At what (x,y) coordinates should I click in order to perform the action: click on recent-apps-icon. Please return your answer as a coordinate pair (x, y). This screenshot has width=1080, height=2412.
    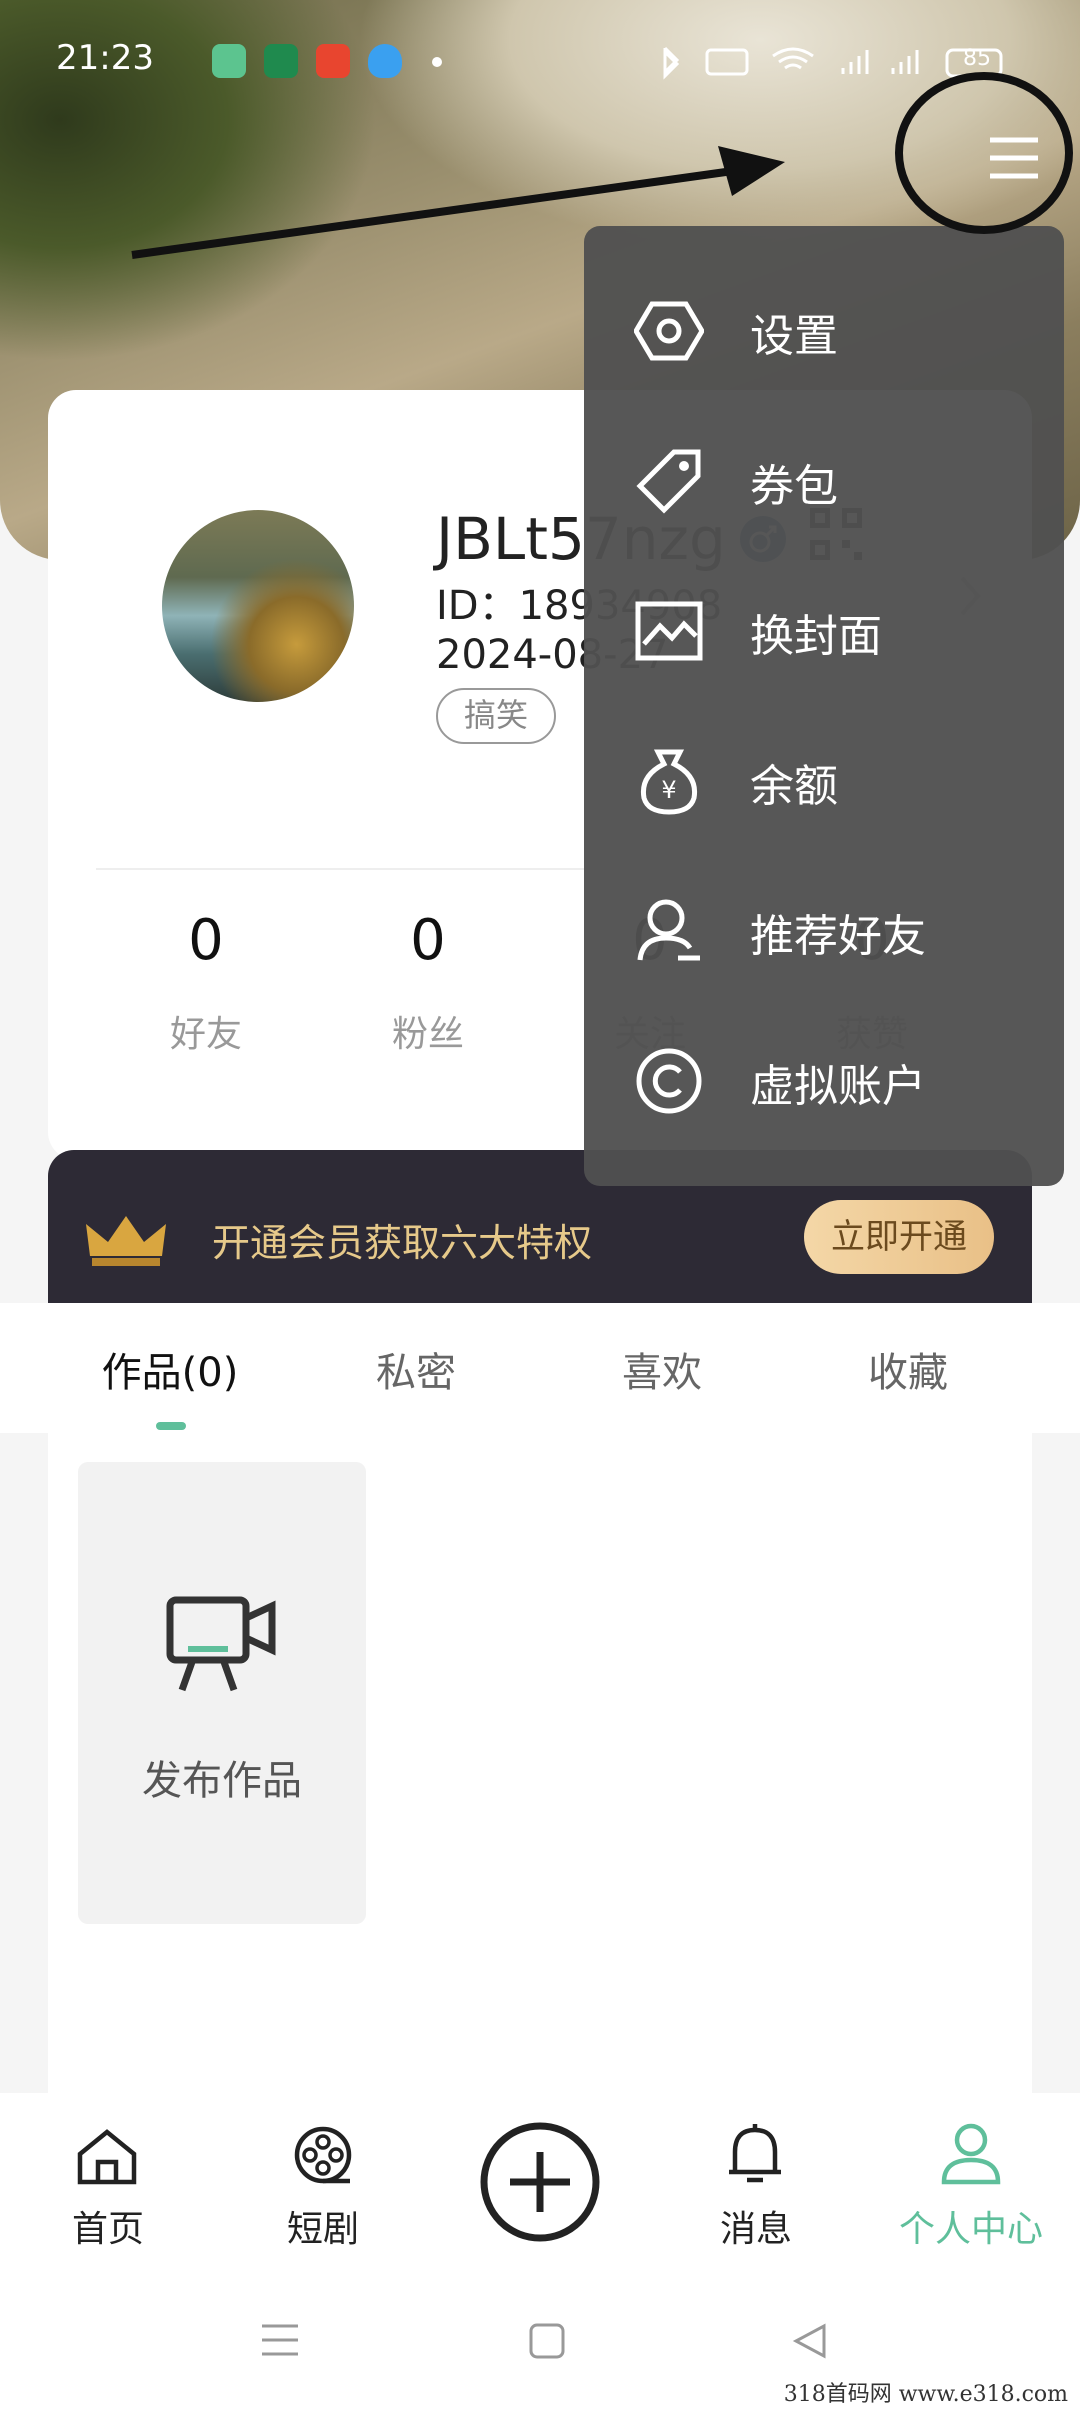
    Looking at the image, I should click on (280, 2340).